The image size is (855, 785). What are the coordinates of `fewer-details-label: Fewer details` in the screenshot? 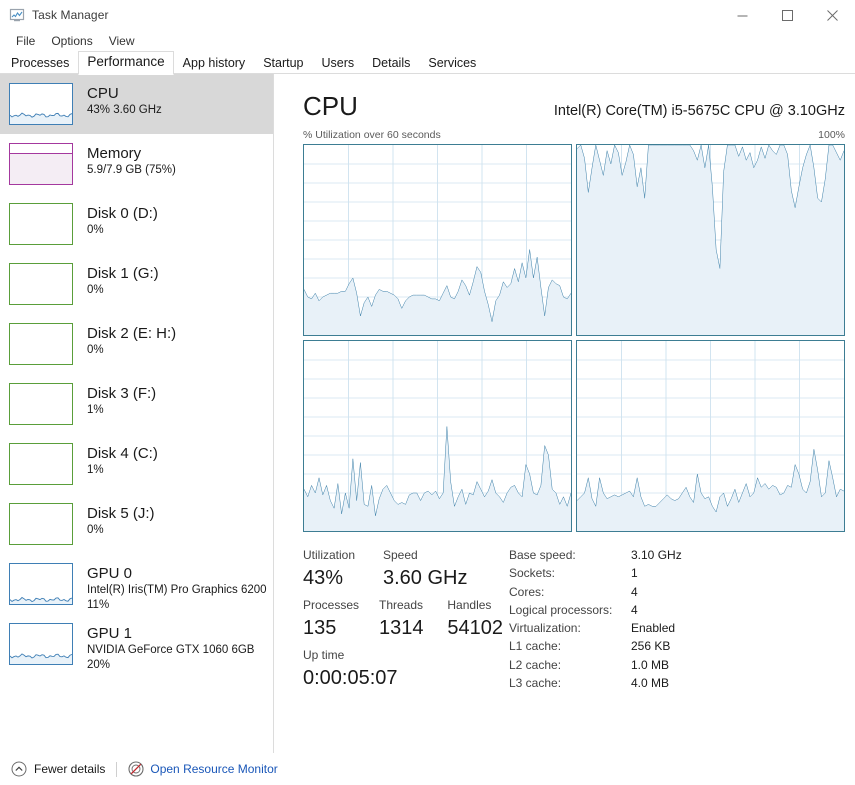 It's located at (70, 769).